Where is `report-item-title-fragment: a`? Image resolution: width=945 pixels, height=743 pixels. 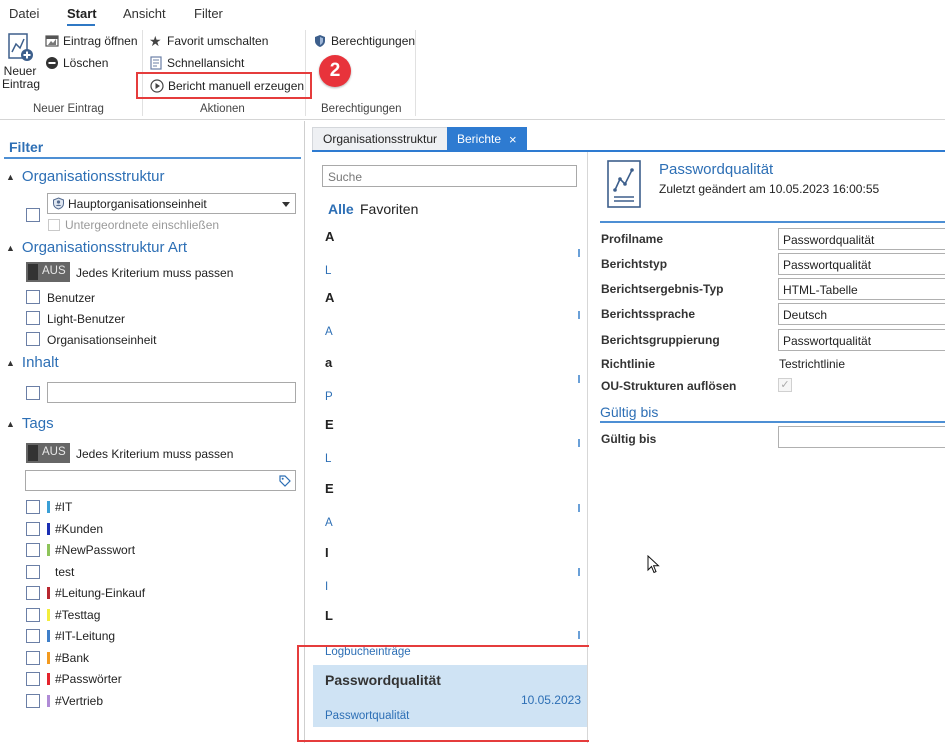
report-item-title-fragment: a is located at coordinates (328, 362).